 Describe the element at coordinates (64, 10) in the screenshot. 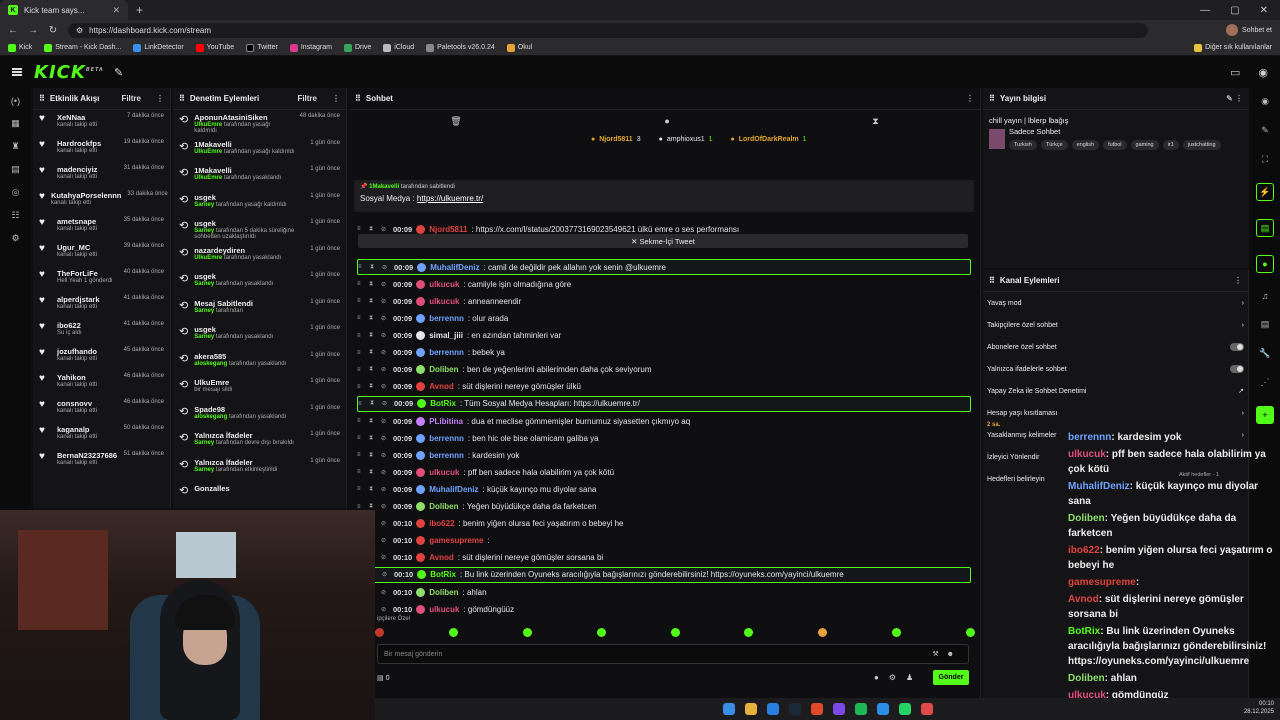

I see `browser-tab: K Kick team says... ✕` at that location.